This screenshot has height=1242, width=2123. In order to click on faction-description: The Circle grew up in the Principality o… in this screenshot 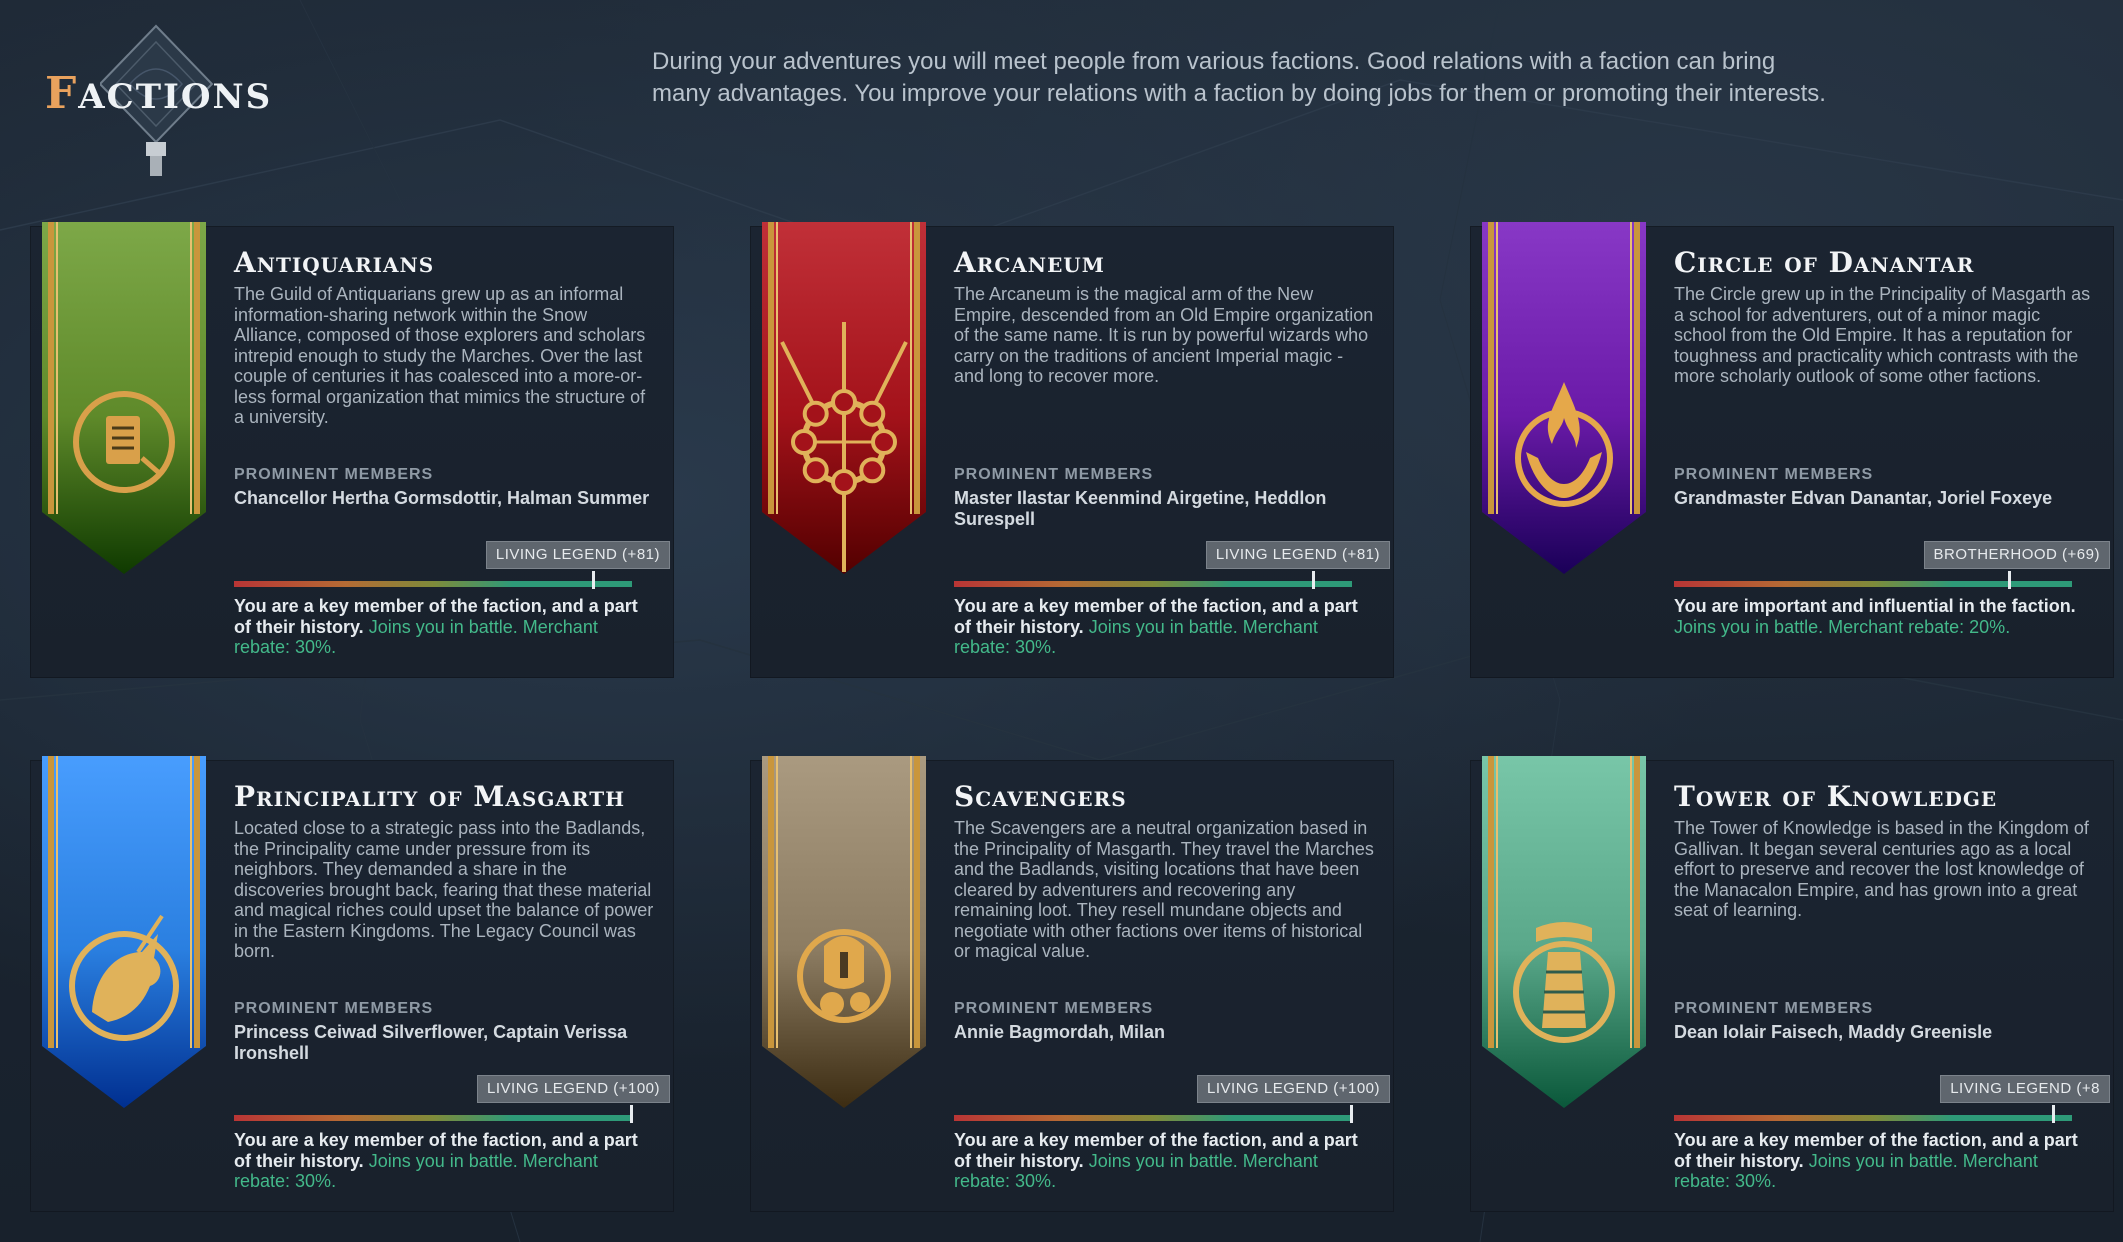, I will do `click(1882, 335)`.